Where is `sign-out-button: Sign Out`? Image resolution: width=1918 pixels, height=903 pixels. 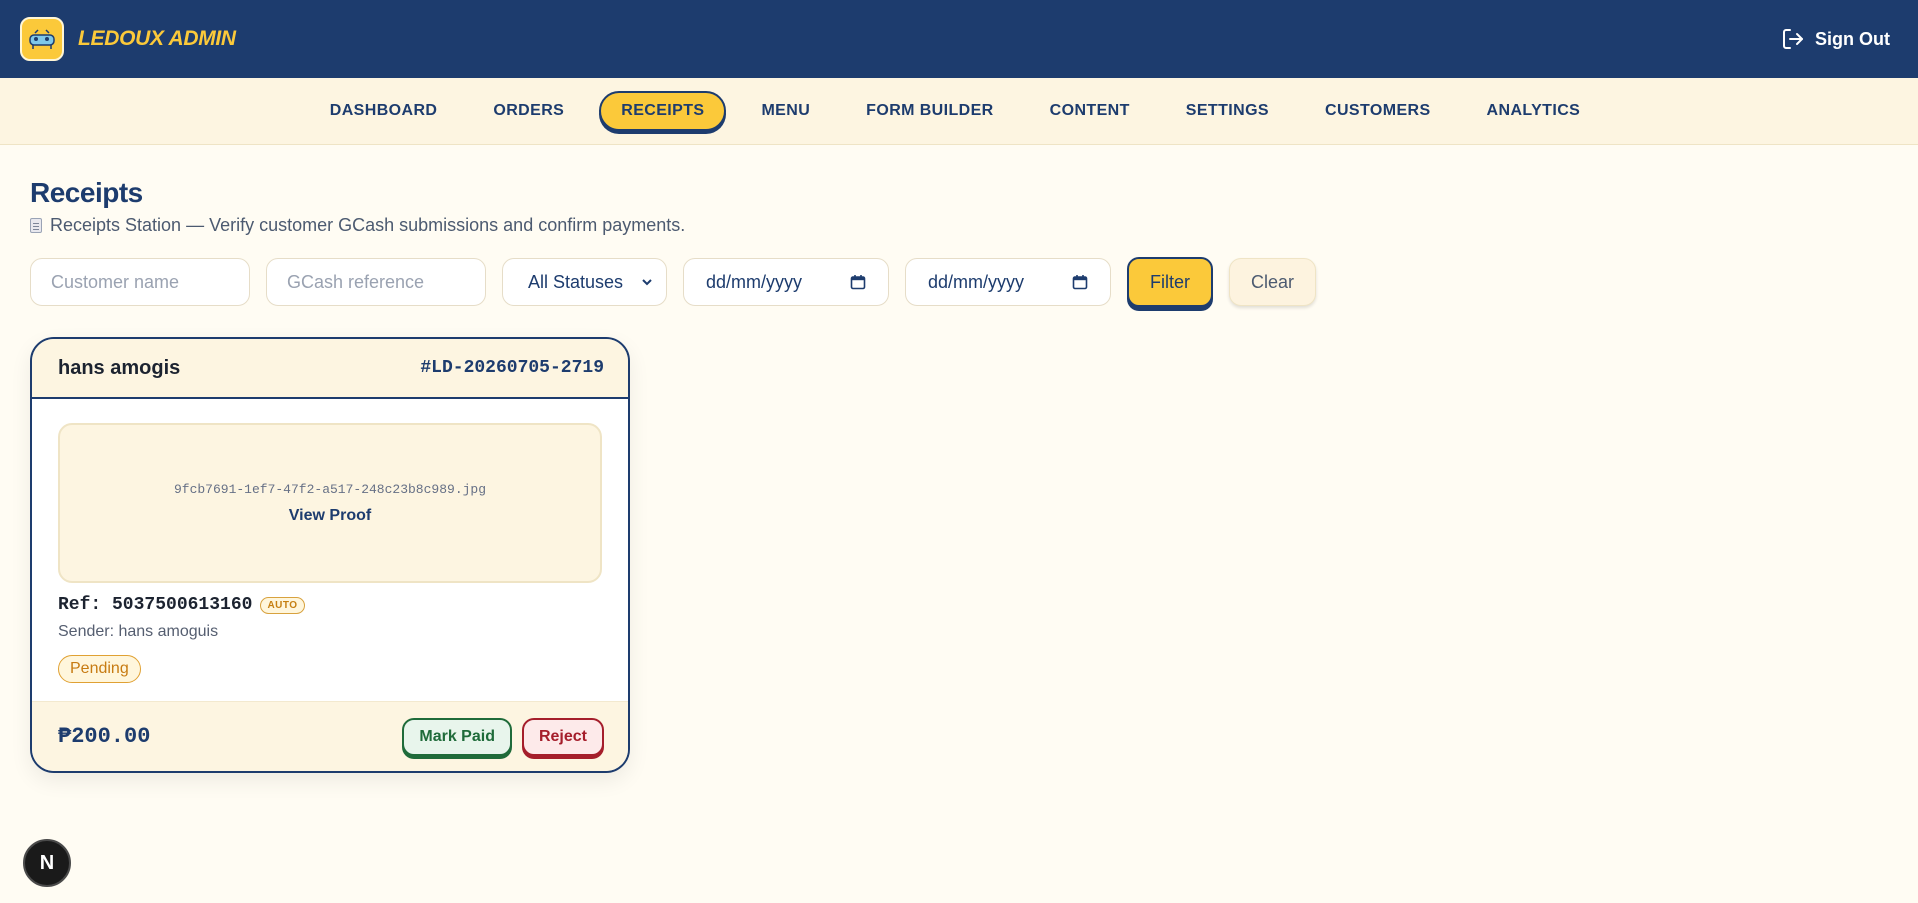 sign-out-button: Sign Out is located at coordinates (1835, 39).